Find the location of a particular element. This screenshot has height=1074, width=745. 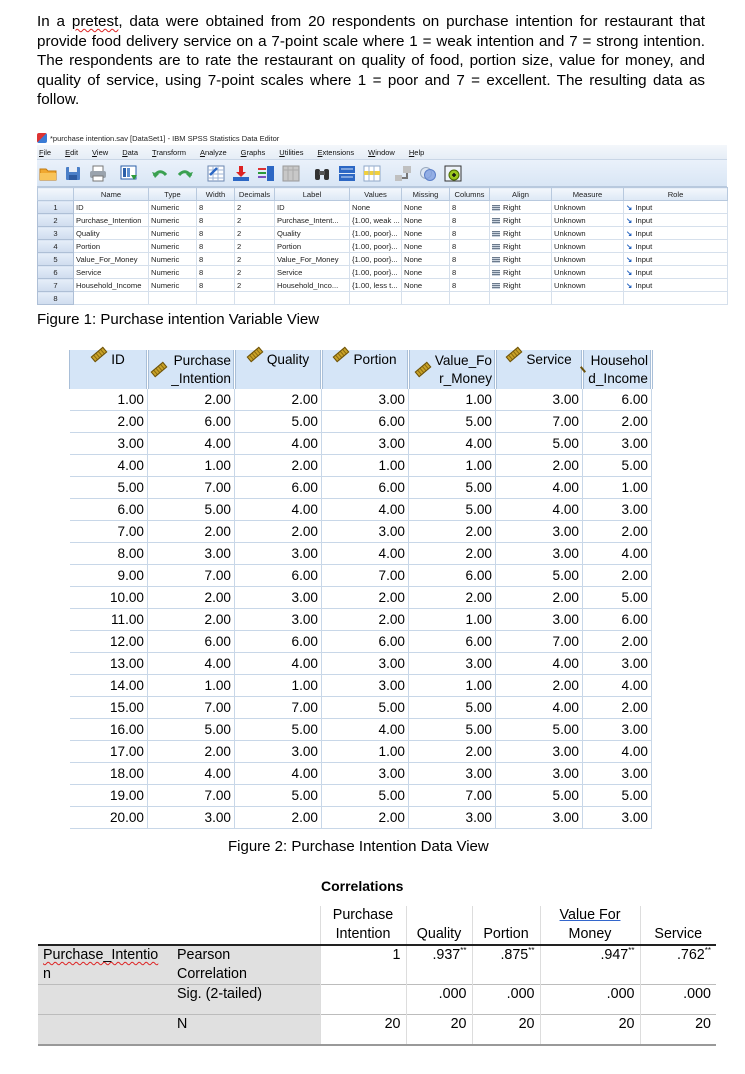

show-all-variables-icon is located at coordinates (453, 173).